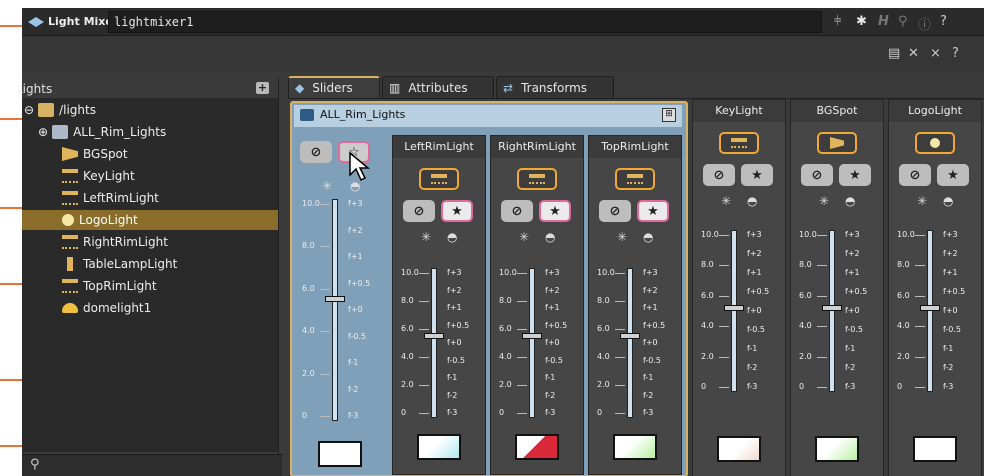 The width and height of the screenshot is (984, 476). I want to click on tree-item-bgspot: BGSpot, so click(152, 154).